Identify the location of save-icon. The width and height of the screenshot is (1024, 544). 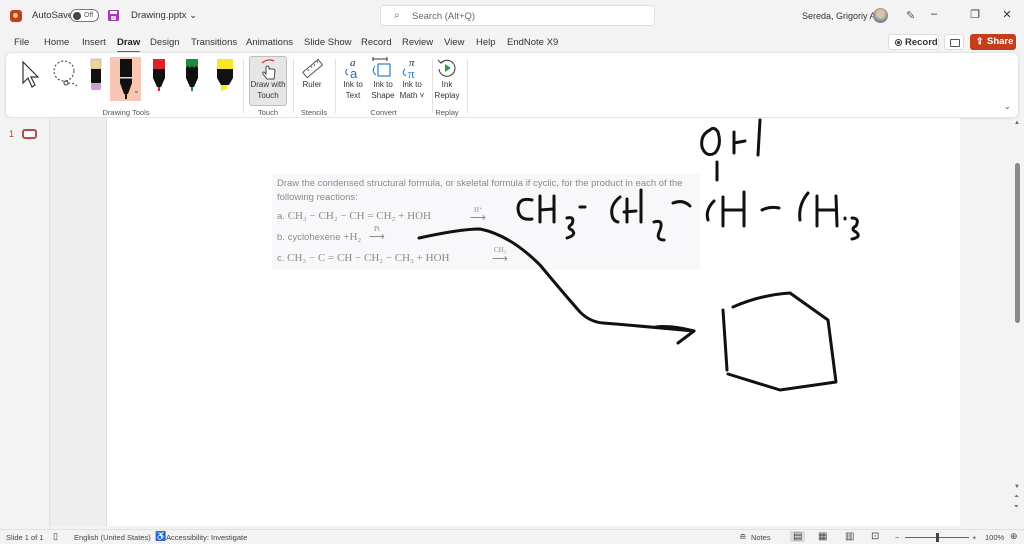
(113, 15).